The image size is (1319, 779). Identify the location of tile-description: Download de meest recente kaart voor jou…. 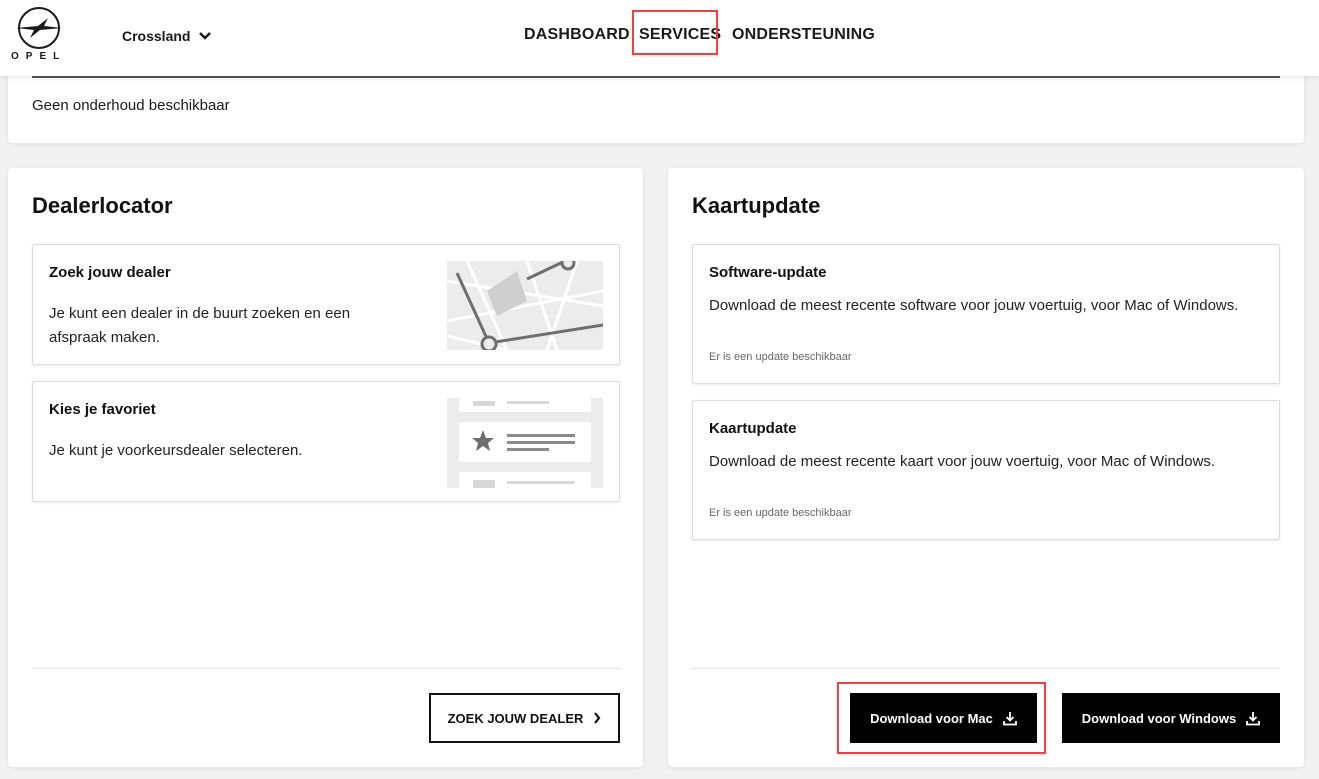
(962, 461).